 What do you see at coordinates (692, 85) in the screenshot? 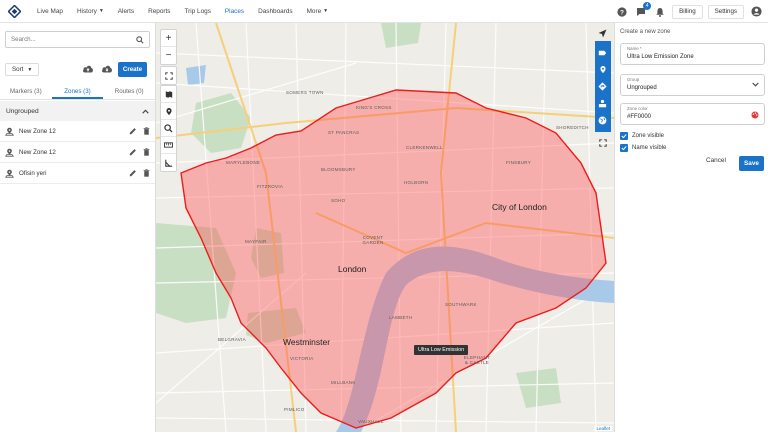
I see `group-select: Group Ungrouped` at bounding box center [692, 85].